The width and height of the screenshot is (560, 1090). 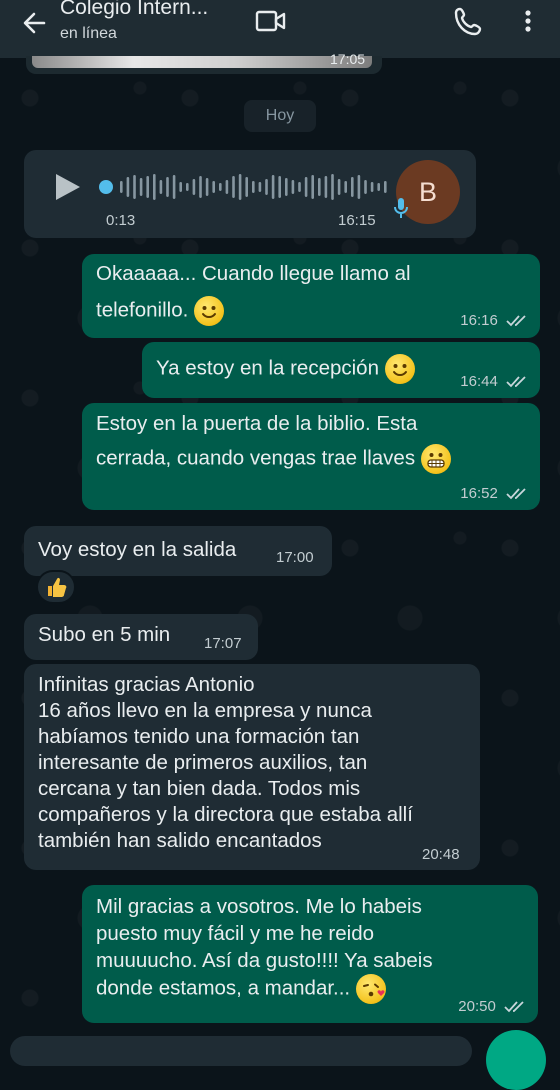 What do you see at coordinates (271, 21) in the screenshot?
I see `video-call-icon` at bounding box center [271, 21].